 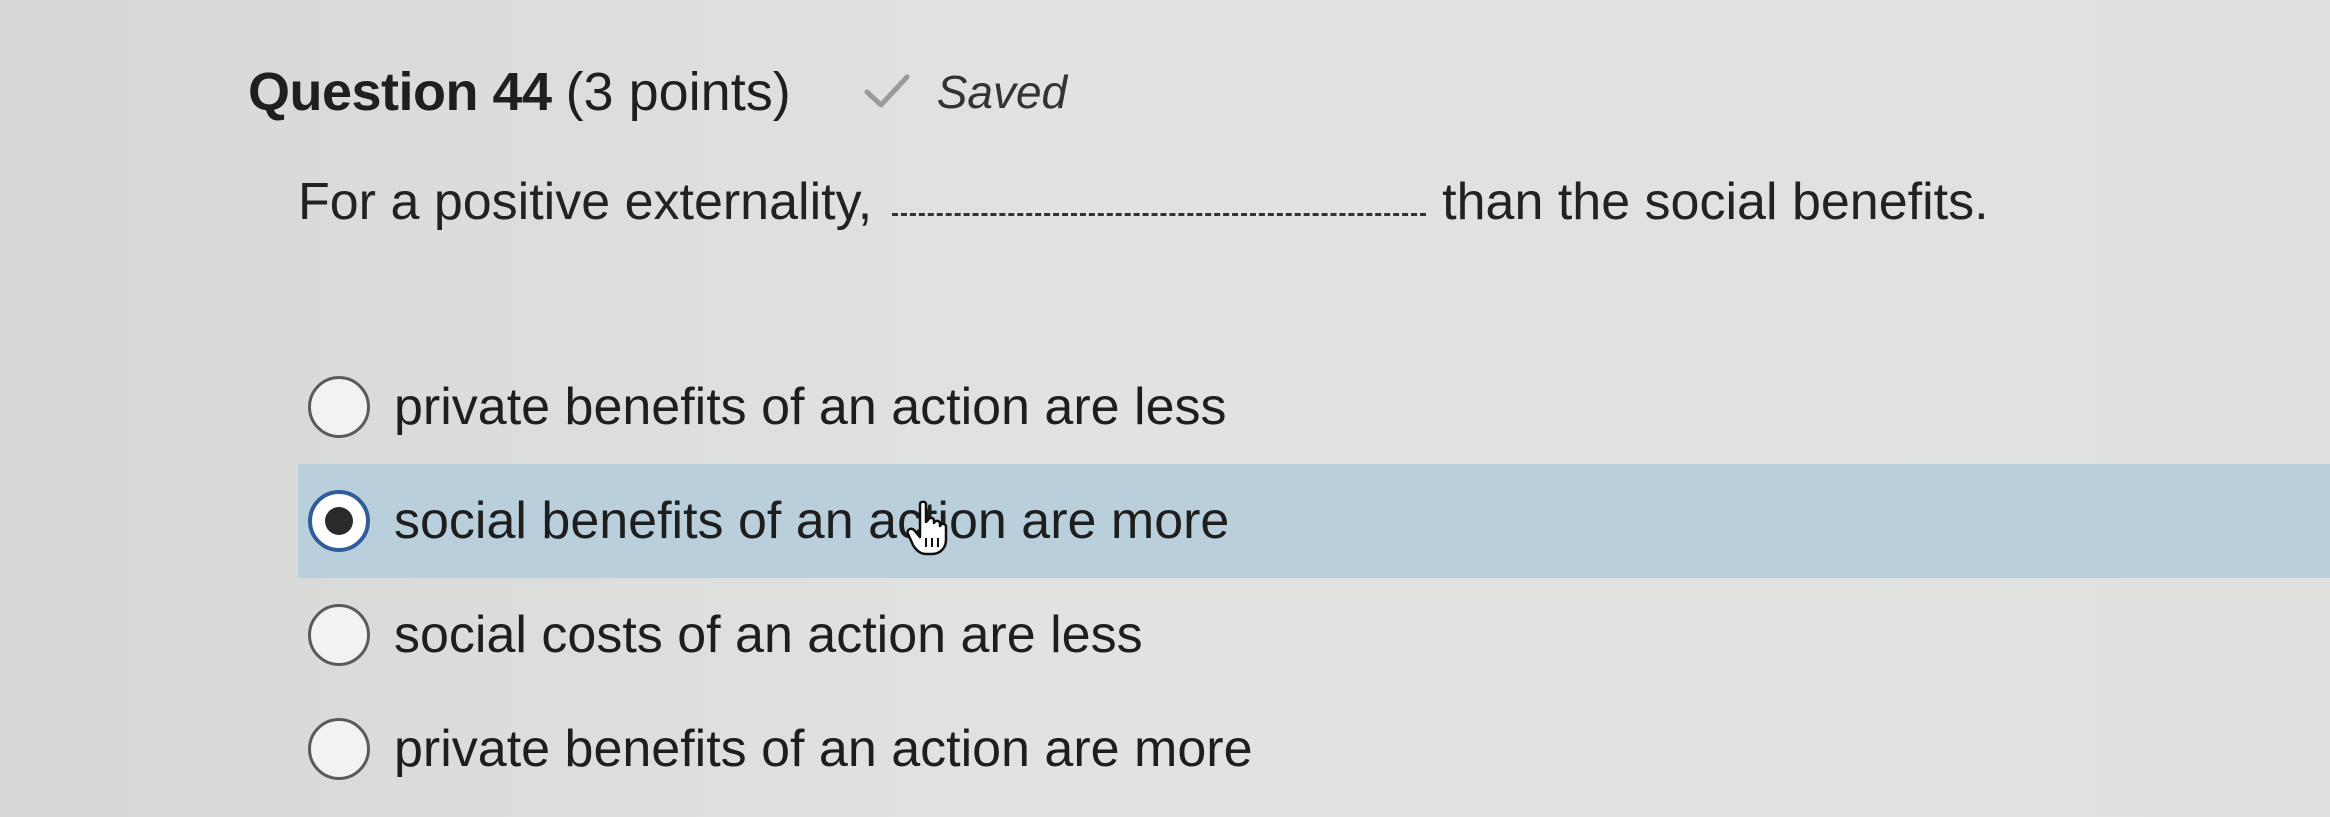 What do you see at coordinates (1314, 749) in the screenshot?
I see `option-4: private benefits of an action are more` at bounding box center [1314, 749].